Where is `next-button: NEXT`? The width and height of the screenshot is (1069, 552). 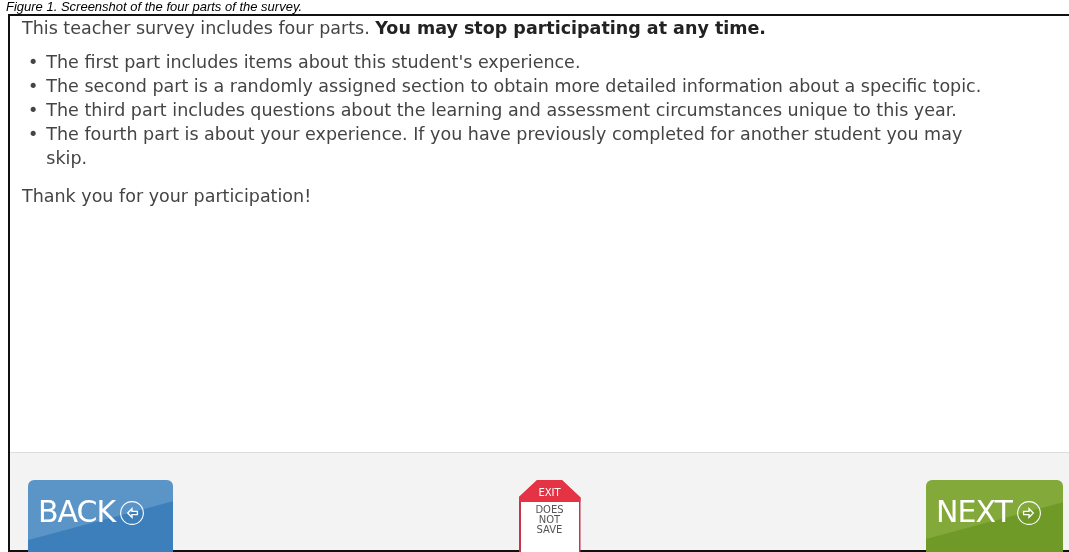
next-button: NEXT is located at coordinates (994, 516).